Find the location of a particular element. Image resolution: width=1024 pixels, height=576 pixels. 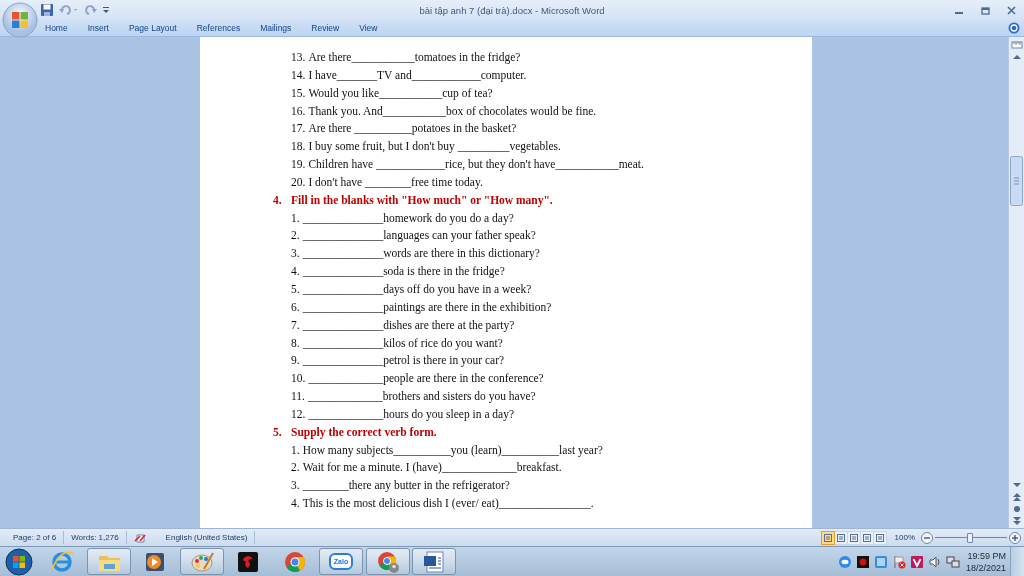

clock: 19:59 PM 18/2/2021 is located at coordinates (985, 561).